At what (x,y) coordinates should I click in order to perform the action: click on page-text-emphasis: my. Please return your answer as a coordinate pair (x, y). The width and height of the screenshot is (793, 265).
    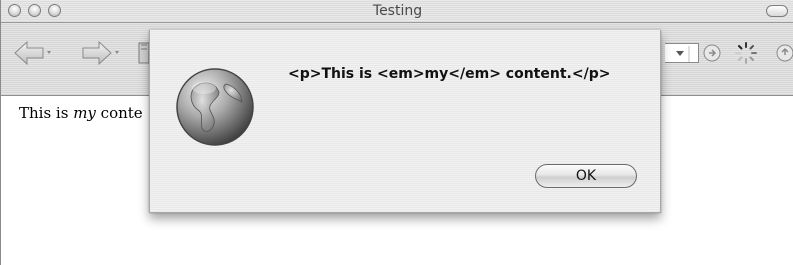
    Looking at the image, I should click on (84, 113).